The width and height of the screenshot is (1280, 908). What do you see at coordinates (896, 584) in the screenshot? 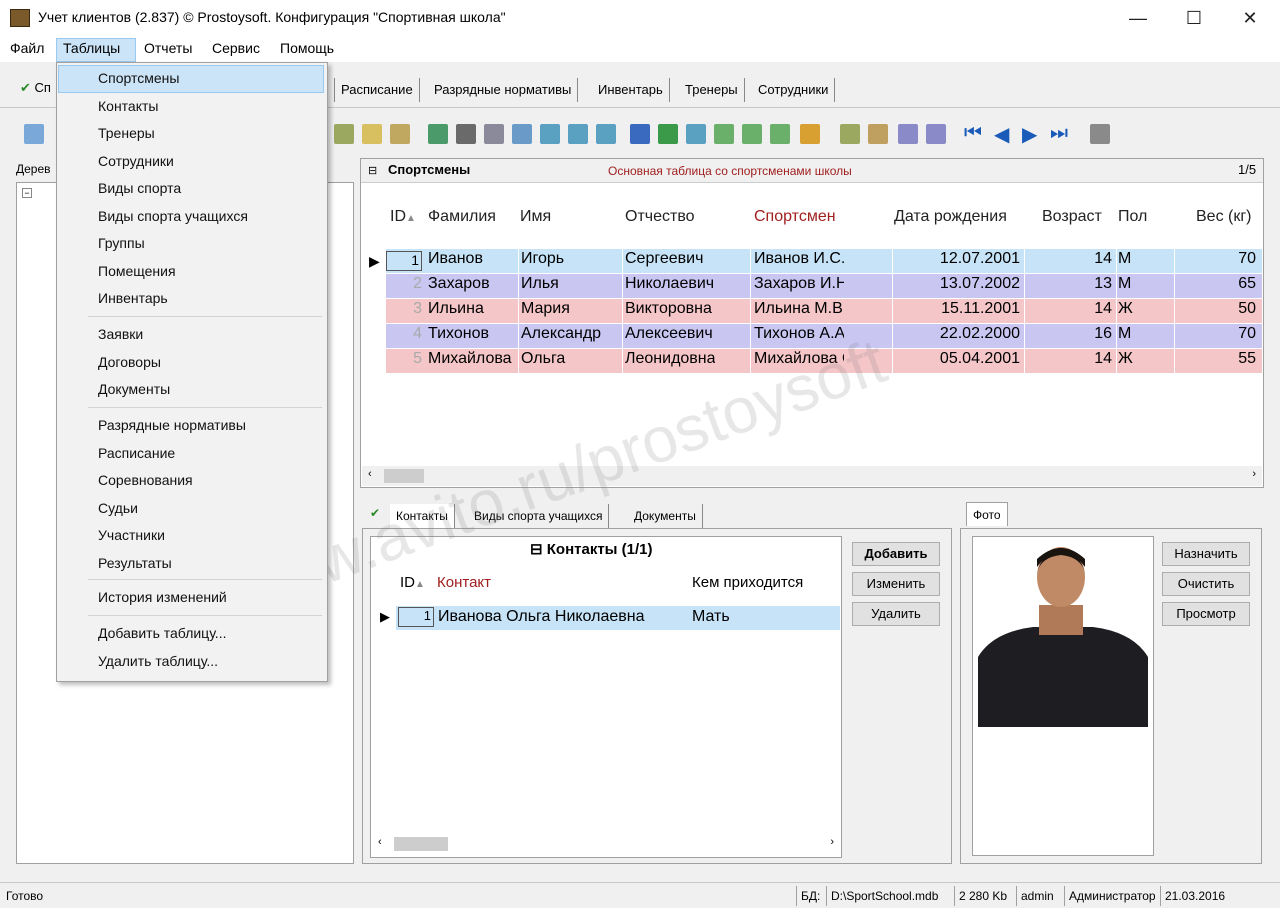
I see `edit-contact-button: Изменить` at bounding box center [896, 584].